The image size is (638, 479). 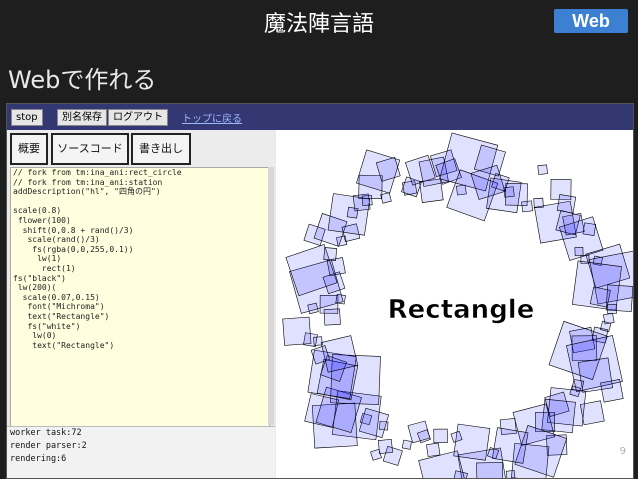 I want to click on code-line: scale(0.8), so click(x=37, y=211).